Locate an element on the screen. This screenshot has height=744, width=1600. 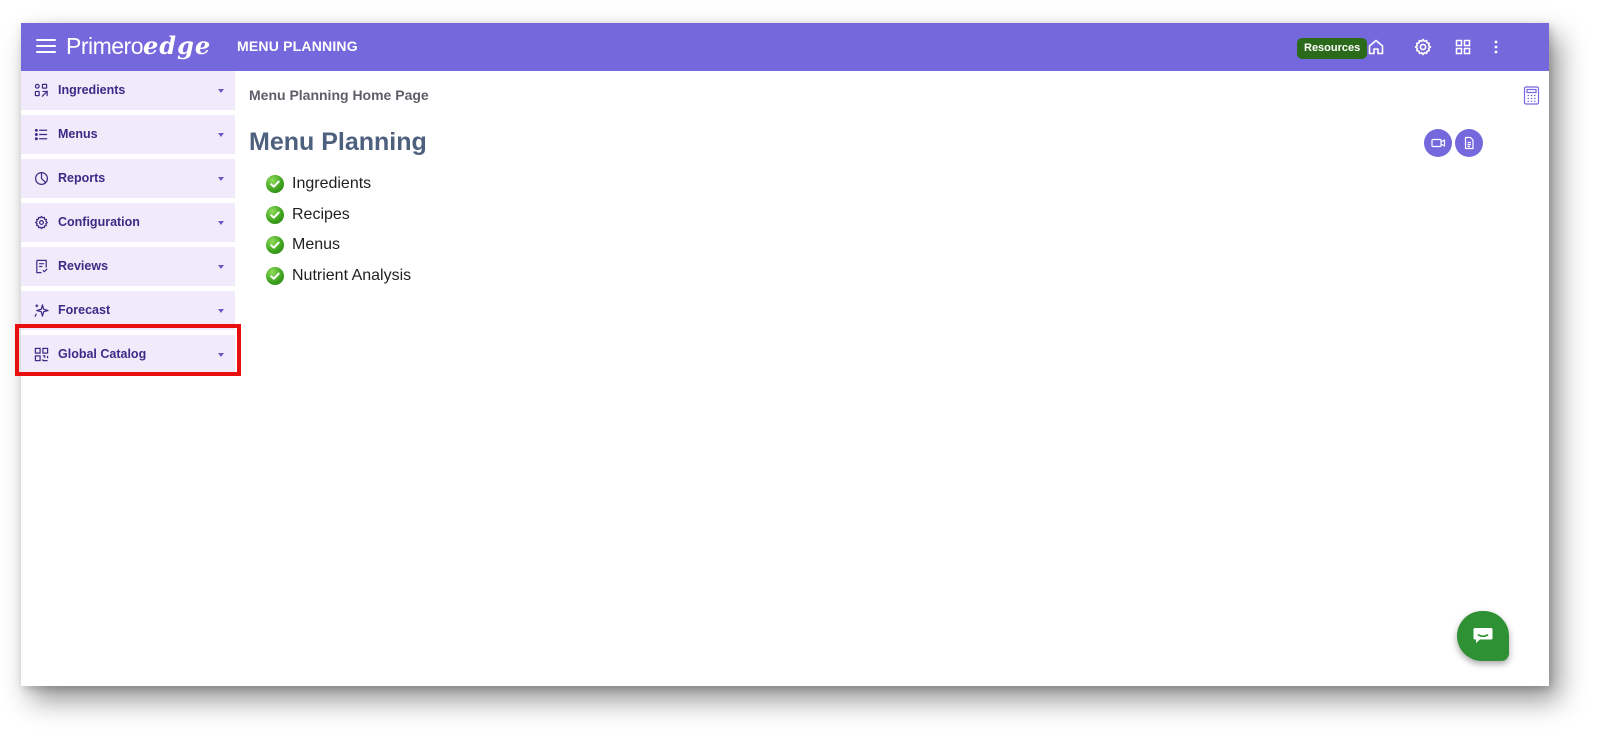
list-item: Menus is located at coordinates (338, 245).